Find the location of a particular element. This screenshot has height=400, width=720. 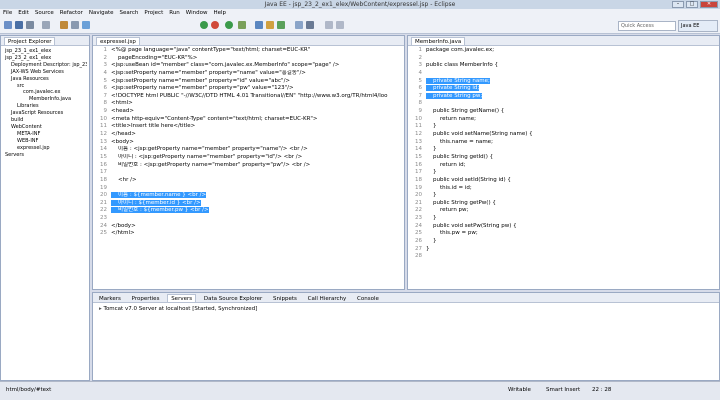

code-line: 21 public String getPw() { is located at coordinates (563, 204).